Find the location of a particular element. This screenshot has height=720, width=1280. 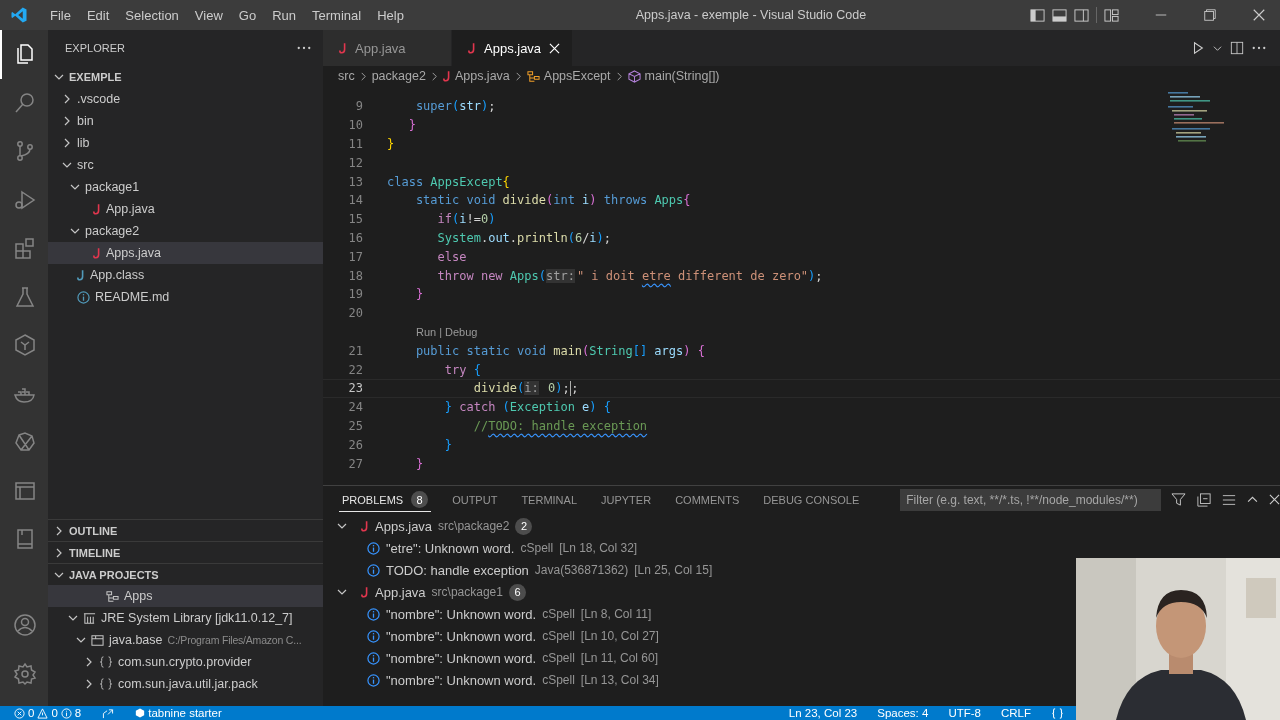

editor-tab: App.java is located at coordinates (387, 48).